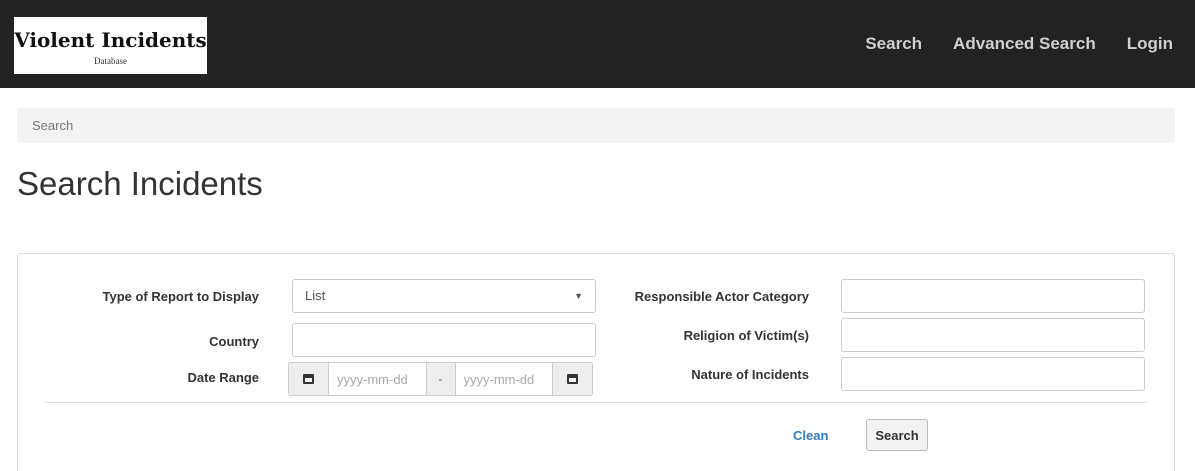 This screenshot has height=471, width=1195. Describe the element at coordinates (110, 61) in the screenshot. I see `brand-subtitle: Database` at that location.